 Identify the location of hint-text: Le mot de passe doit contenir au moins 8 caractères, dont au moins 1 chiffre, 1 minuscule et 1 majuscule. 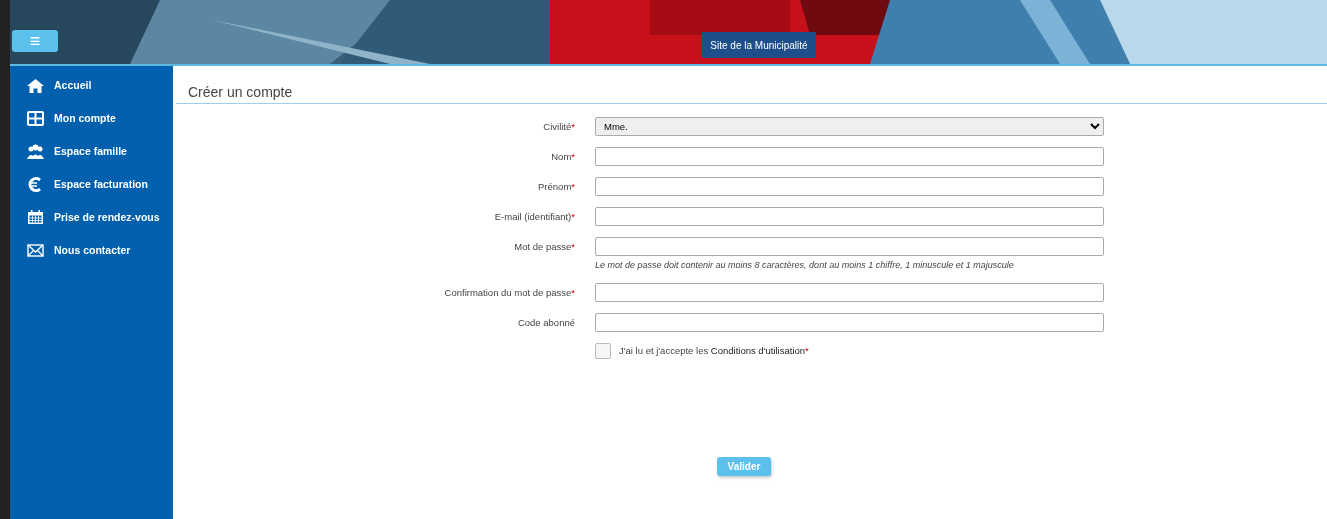
(805, 265).